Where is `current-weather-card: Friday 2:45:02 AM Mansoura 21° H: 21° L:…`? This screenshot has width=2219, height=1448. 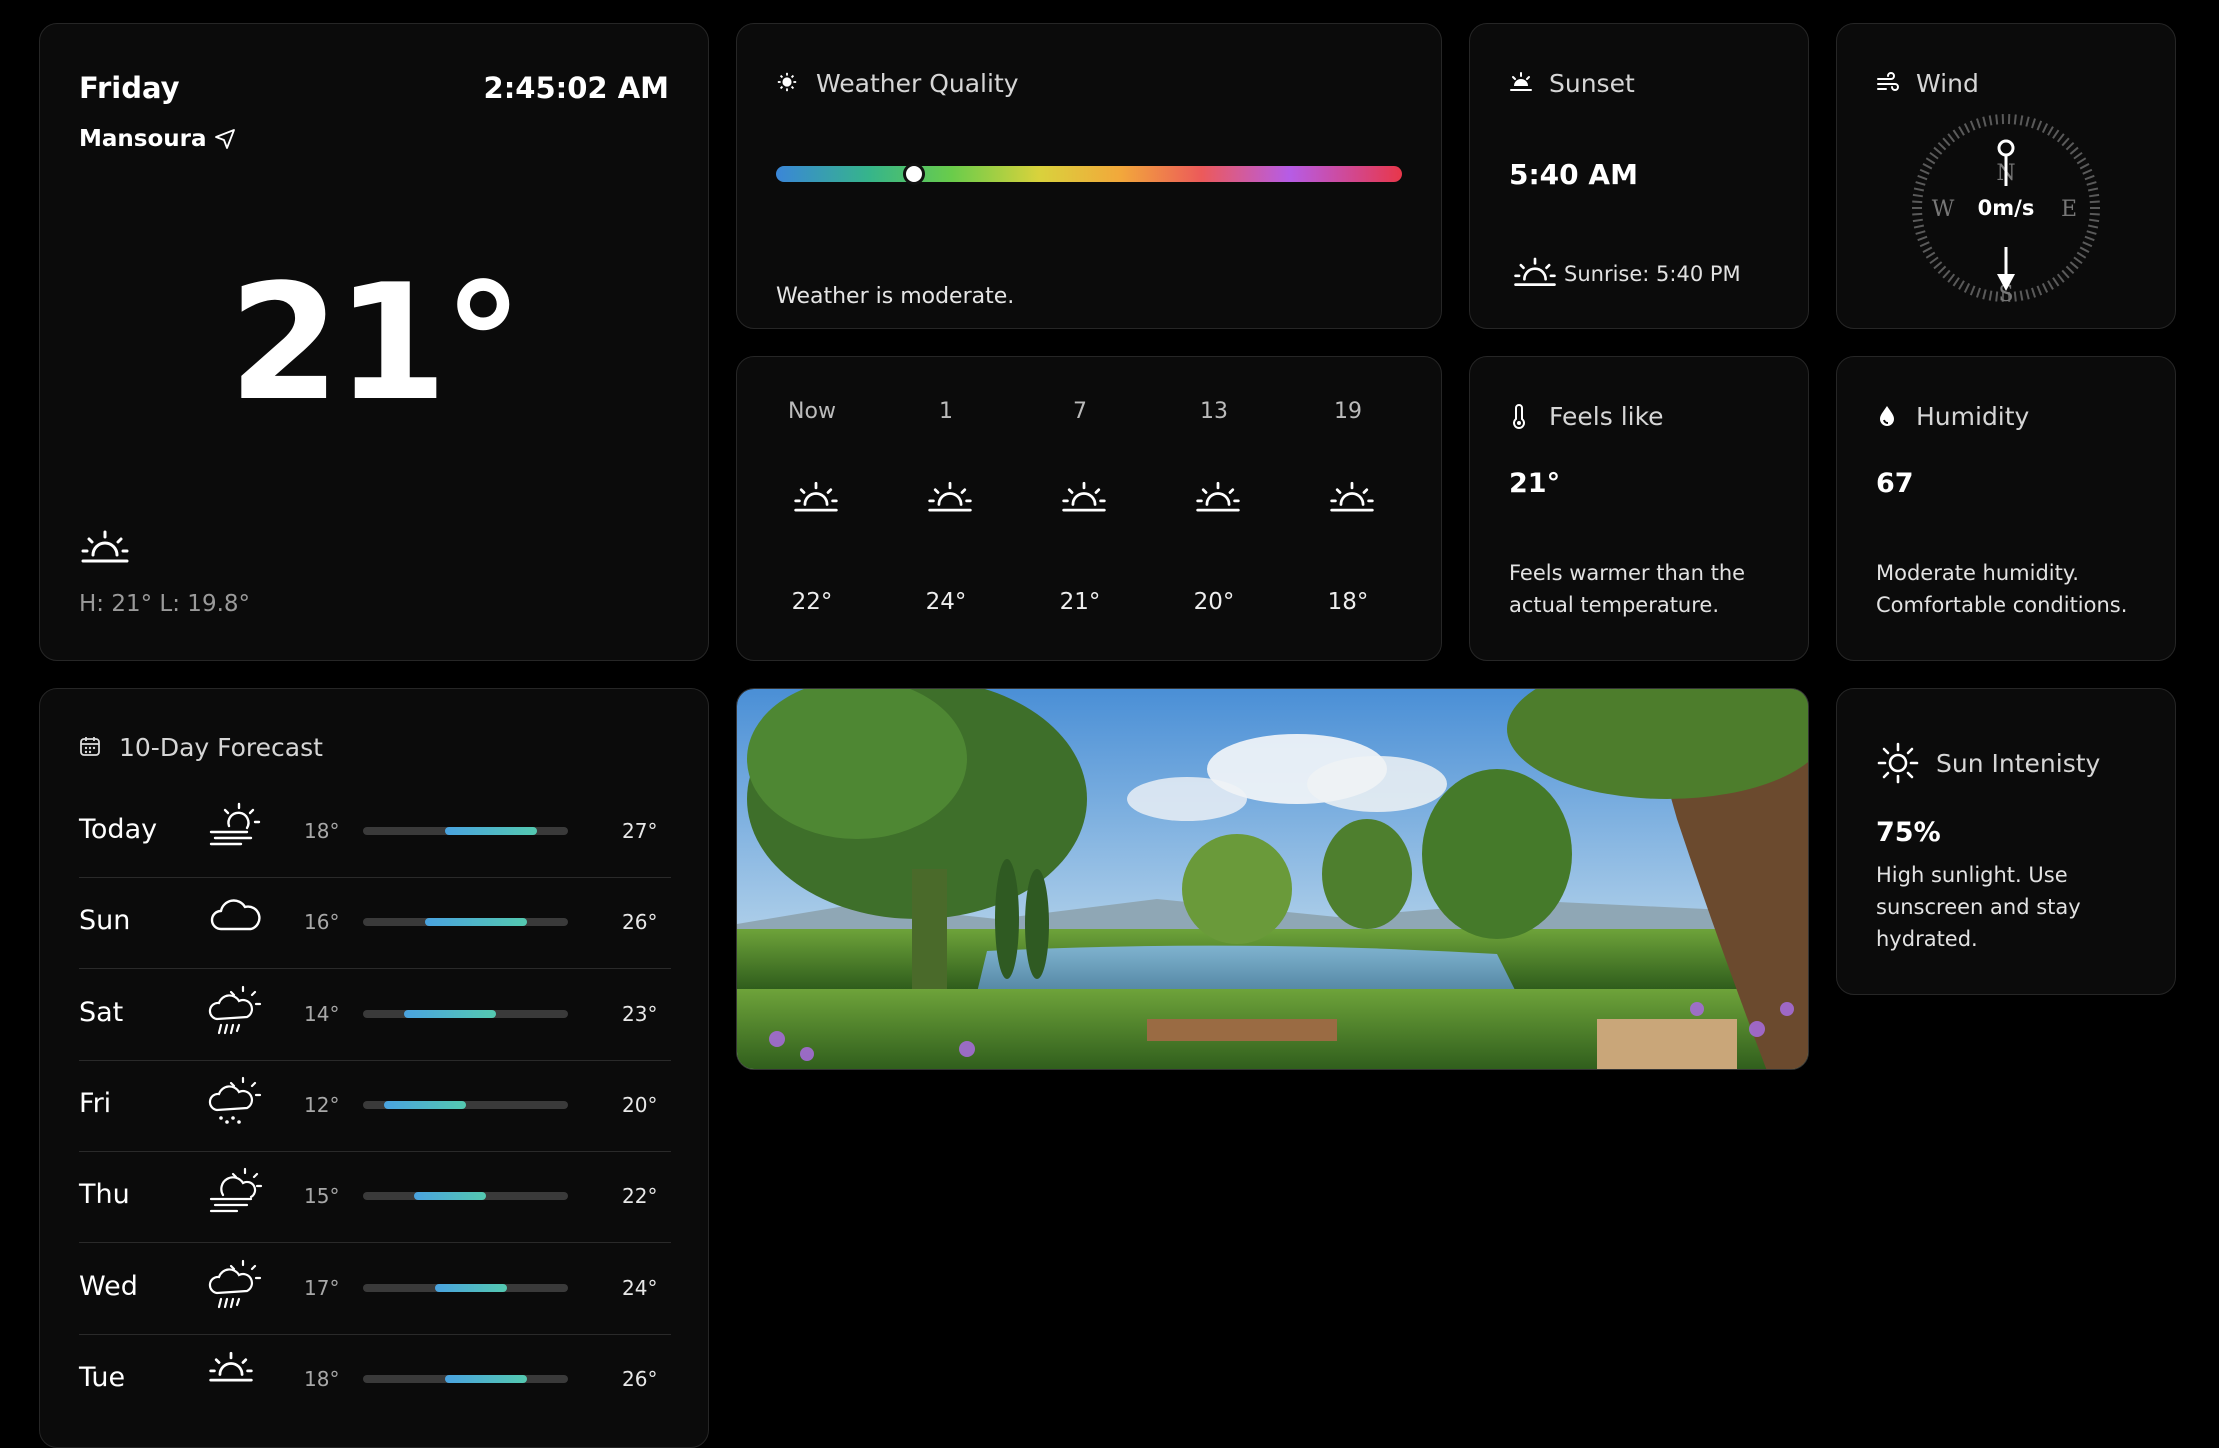
current-weather-card: Friday 2:45:02 AM Mansoura 21° H: 21° L:… is located at coordinates (374, 342).